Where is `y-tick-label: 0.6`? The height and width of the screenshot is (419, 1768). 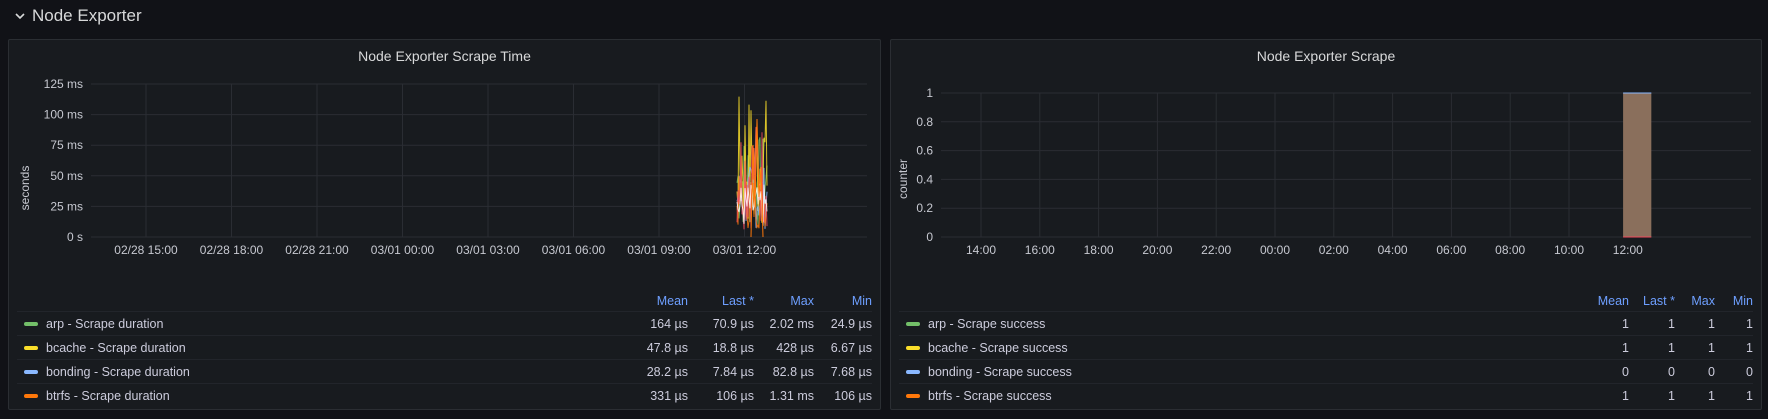 y-tick-label: 0.6 is located at coordinates (924, 151).